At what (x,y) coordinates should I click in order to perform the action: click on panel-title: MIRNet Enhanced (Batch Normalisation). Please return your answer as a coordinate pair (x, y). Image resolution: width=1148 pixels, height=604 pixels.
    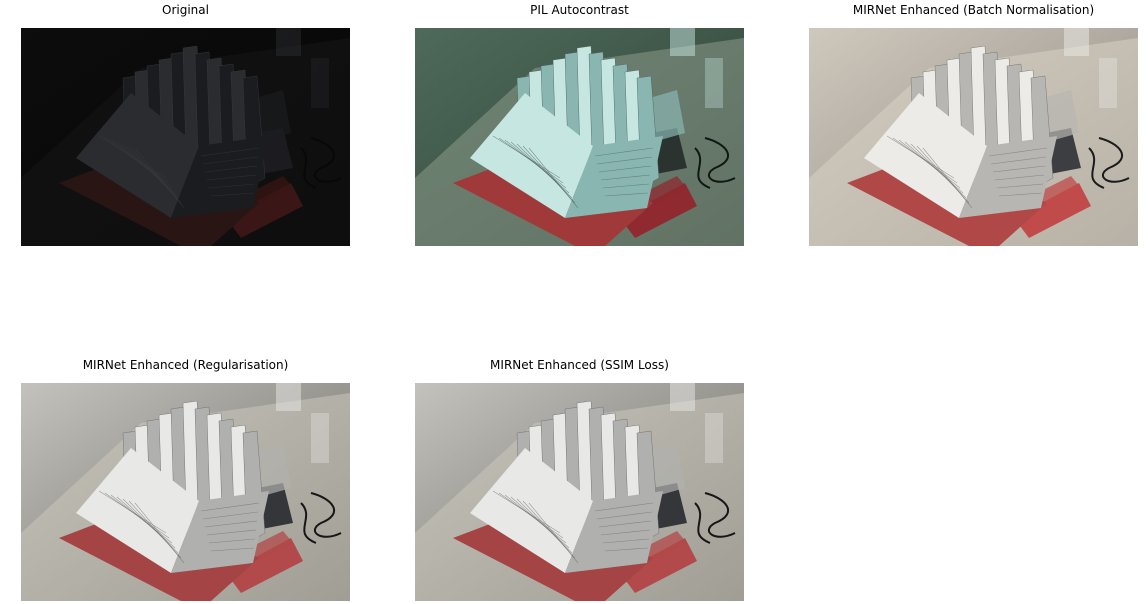
    Looking at the image, I should click on (973, 10).